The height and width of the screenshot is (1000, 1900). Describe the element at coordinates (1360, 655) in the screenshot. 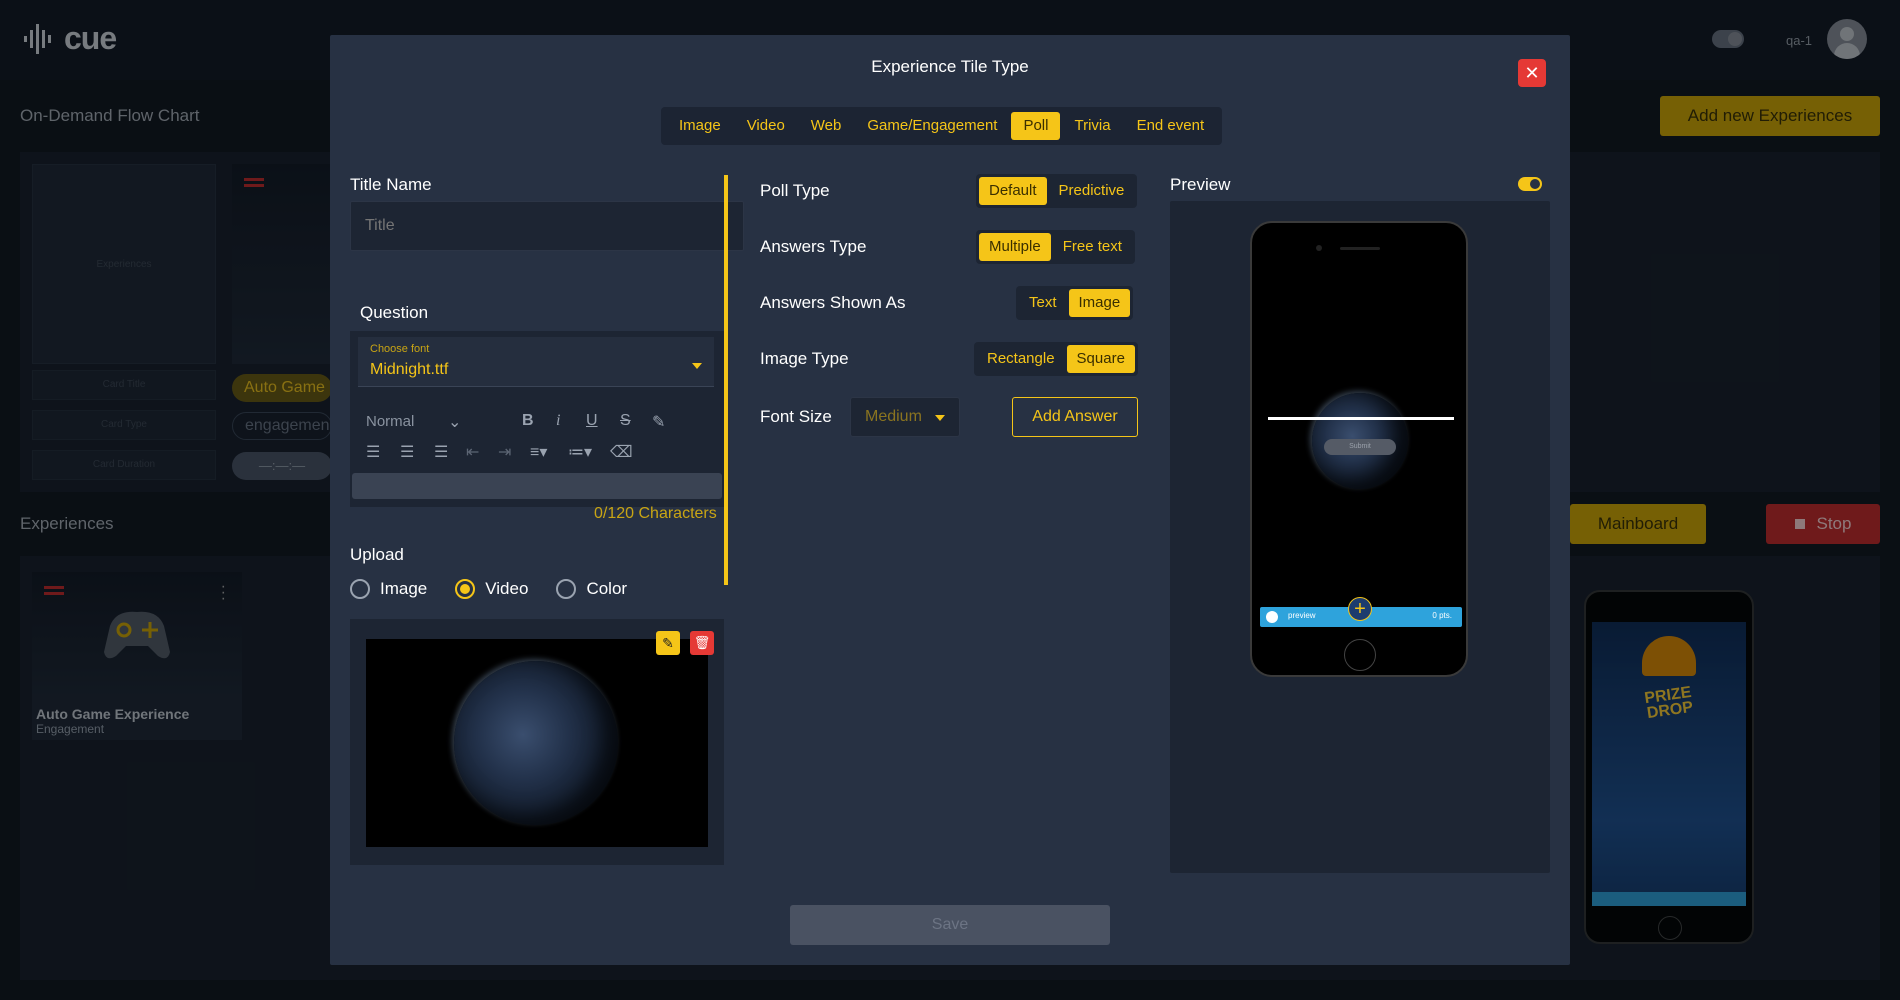

I see `preview-home-button` at that location.